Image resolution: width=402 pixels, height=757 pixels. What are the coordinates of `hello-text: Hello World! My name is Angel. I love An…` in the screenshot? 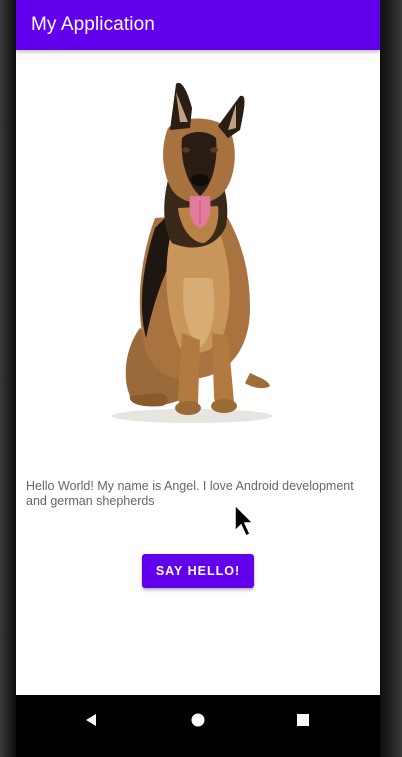 It's located at (190, 493).